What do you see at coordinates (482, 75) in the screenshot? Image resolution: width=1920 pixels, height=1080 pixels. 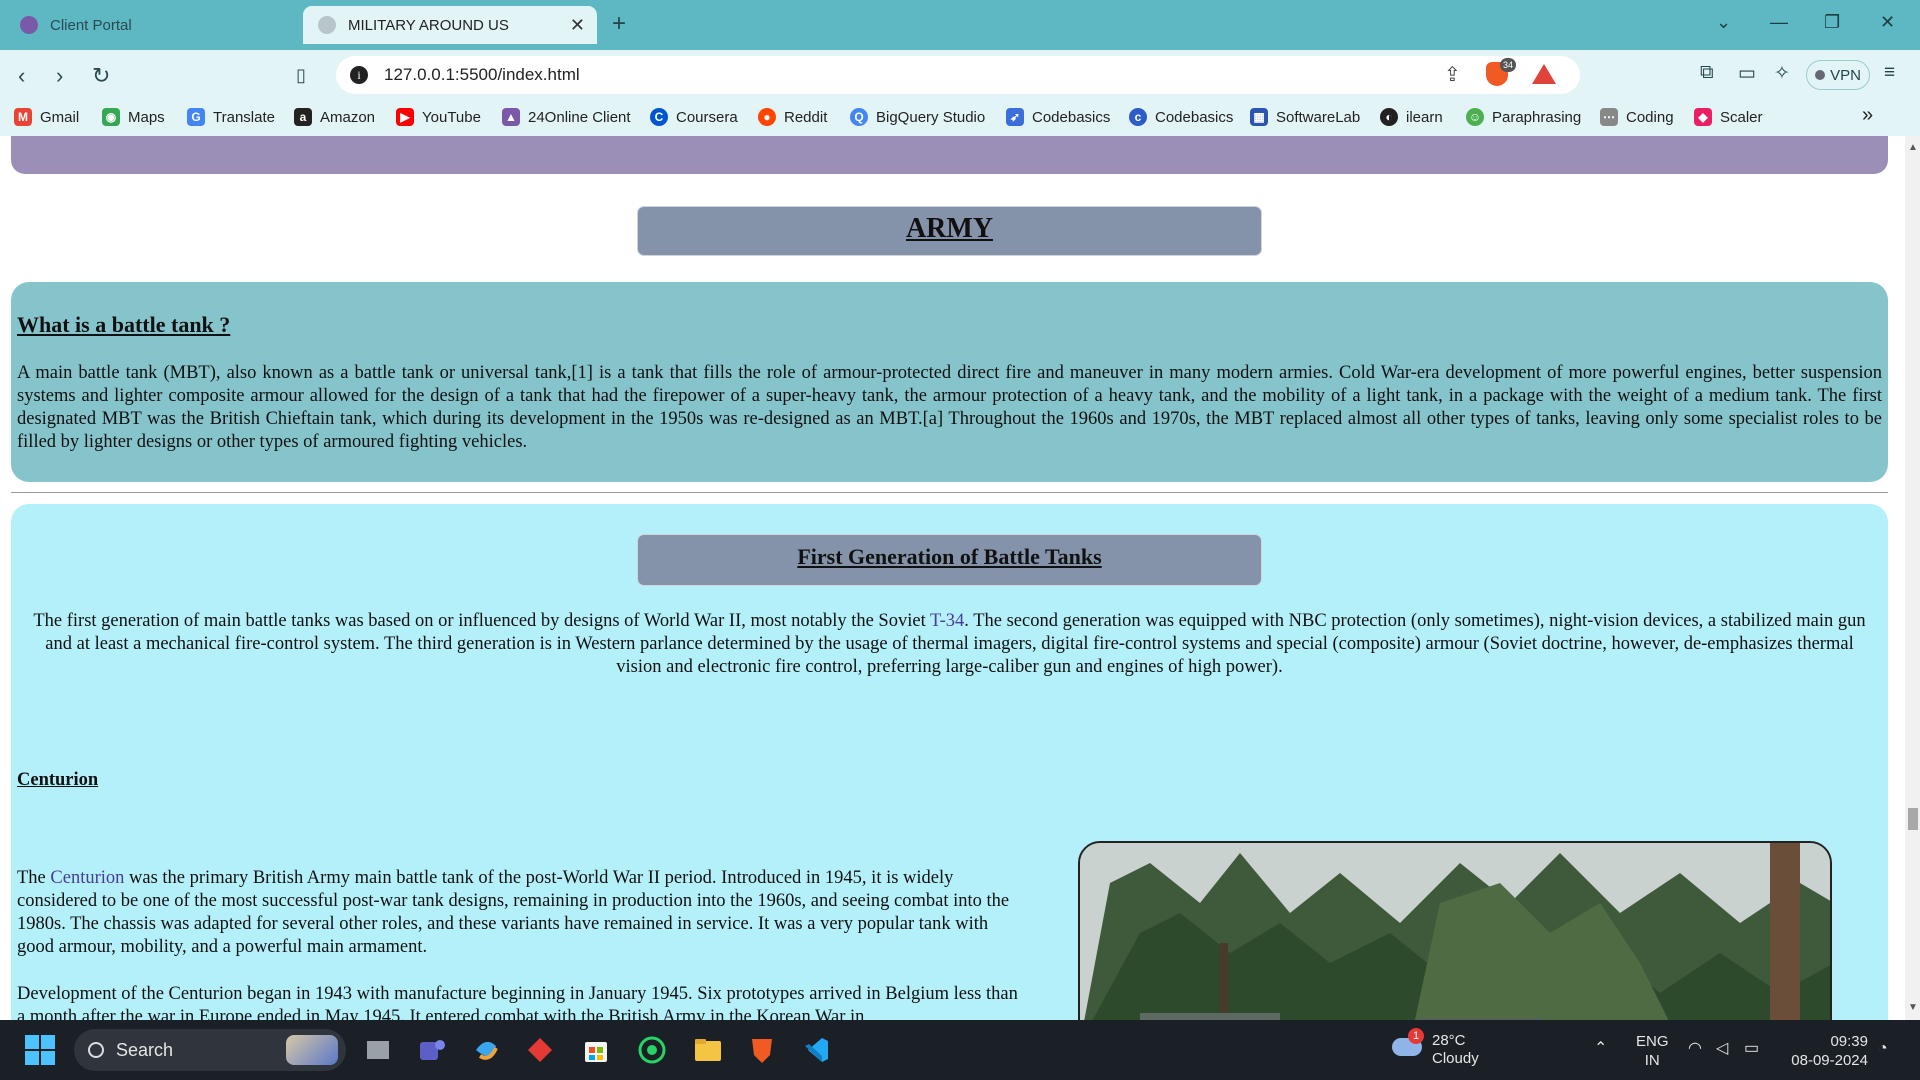 I see `url-text: 127.0.0.1:5500/index.html` at bounding box center [482, 75].